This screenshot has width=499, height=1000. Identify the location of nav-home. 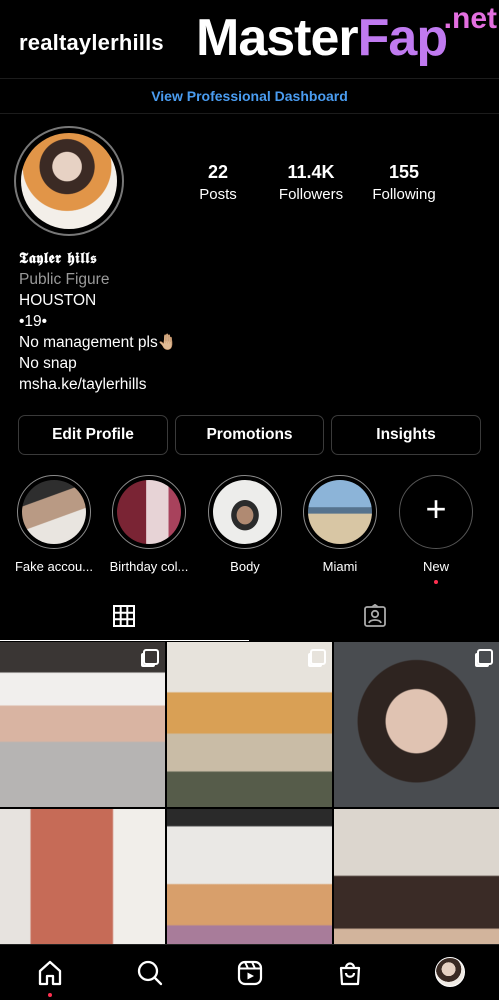
(50, 972).